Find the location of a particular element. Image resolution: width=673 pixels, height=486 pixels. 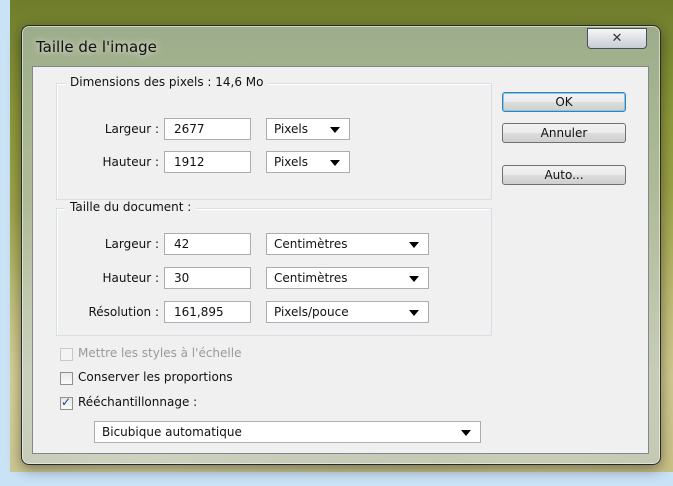

pixel-width-input: 2677 is located at coordinates (207, 129).